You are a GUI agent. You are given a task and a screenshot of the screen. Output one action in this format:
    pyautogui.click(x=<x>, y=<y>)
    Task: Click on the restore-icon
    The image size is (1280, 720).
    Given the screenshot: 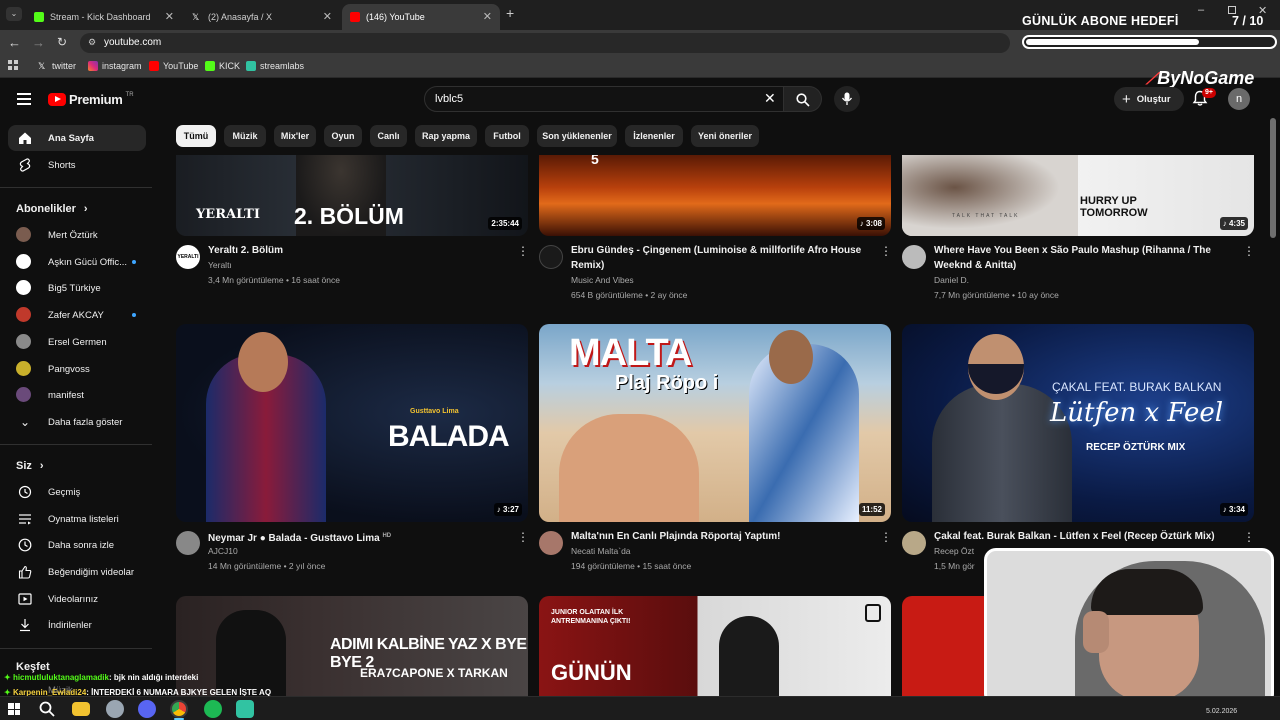 What is the action you would take?
    pyautogui.click(x=1232, y=10)
    